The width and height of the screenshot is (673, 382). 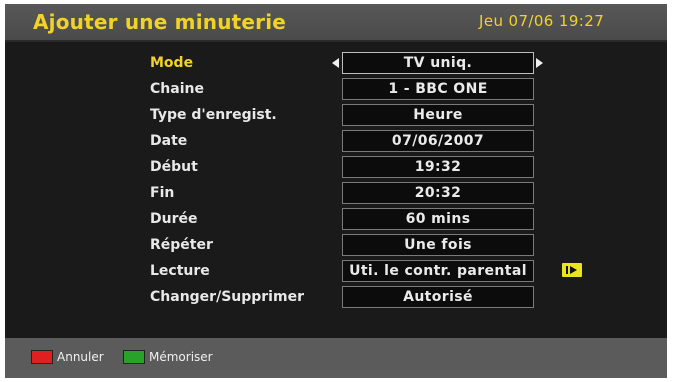 I want to click on play-icon, so click(x=572, y=270).